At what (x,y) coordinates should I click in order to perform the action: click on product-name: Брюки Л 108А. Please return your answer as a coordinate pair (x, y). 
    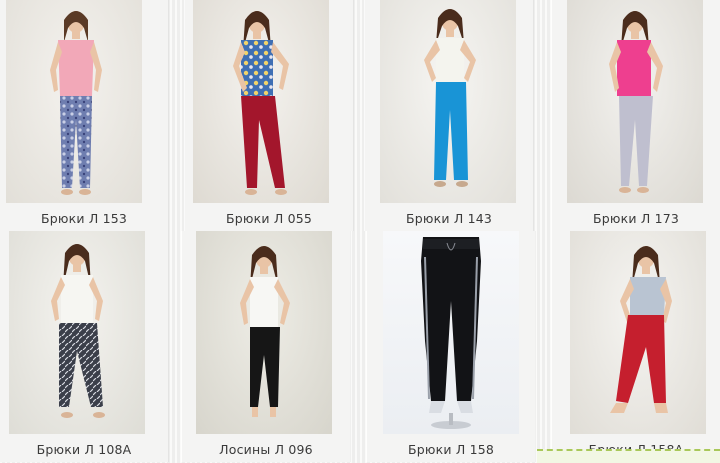
    Looking at the image, I should click on (84, 449).